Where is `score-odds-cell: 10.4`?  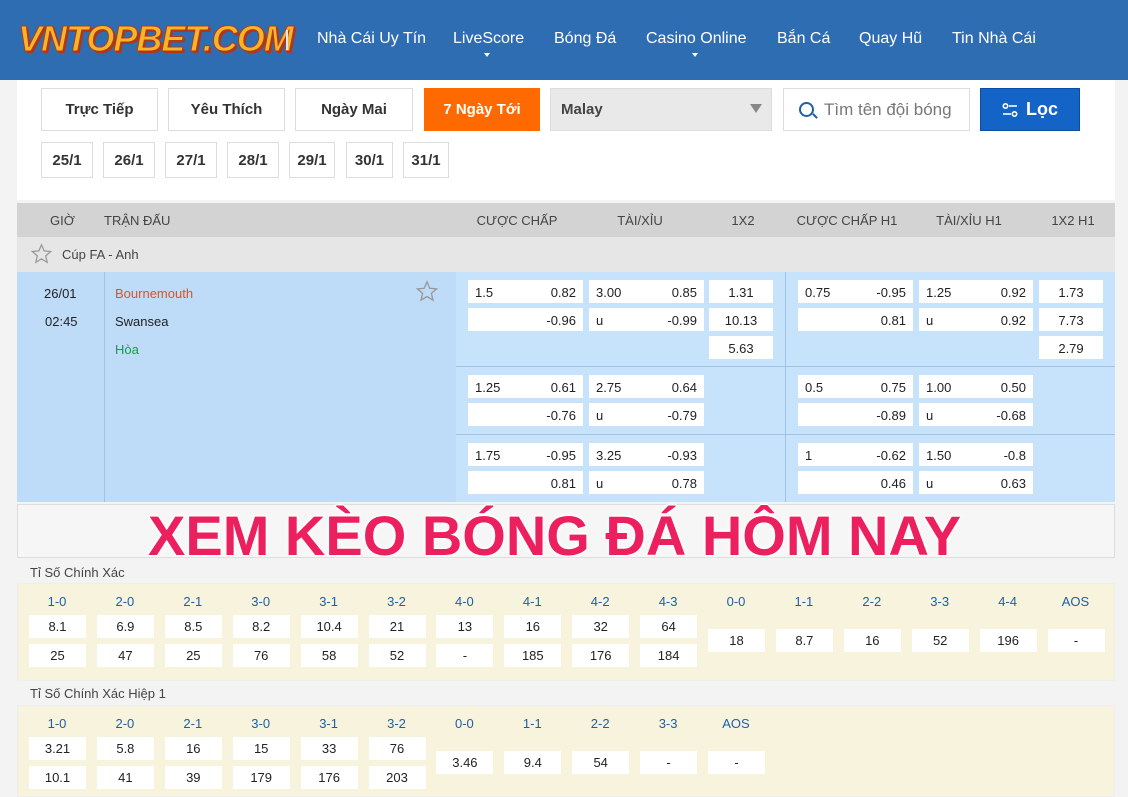
score-odds-cell: 10.4 is located at coordinates (329, 626).